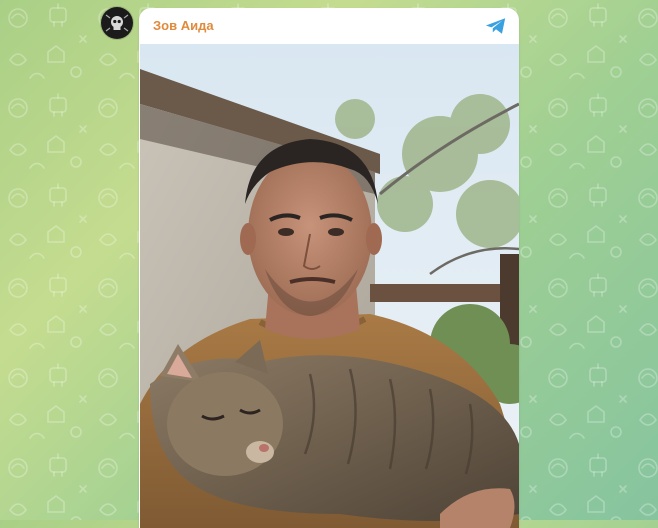  I want to click on skull-emblem-icon, so click(117, 23).